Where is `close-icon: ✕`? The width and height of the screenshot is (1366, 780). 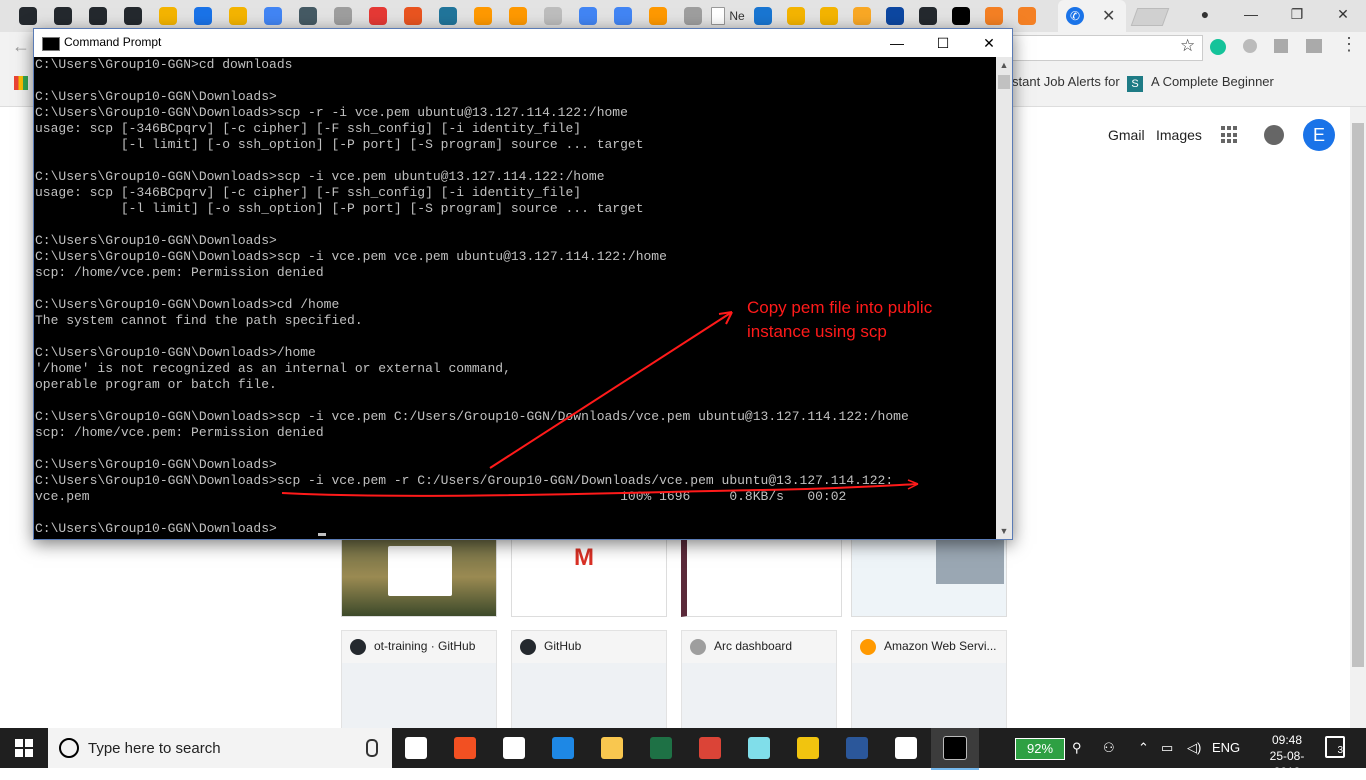 close-icon: ✕ is located at coordinates (1343, 14).